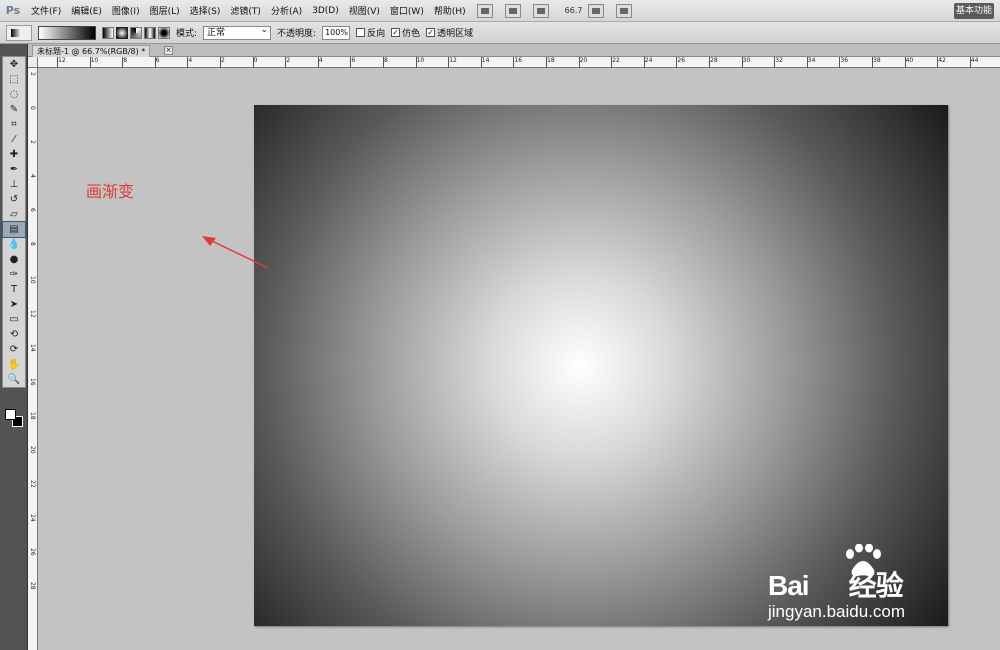 This screenshot has height=650, width=1000. I want to click on dither-box: ✓, so click(396, 32).